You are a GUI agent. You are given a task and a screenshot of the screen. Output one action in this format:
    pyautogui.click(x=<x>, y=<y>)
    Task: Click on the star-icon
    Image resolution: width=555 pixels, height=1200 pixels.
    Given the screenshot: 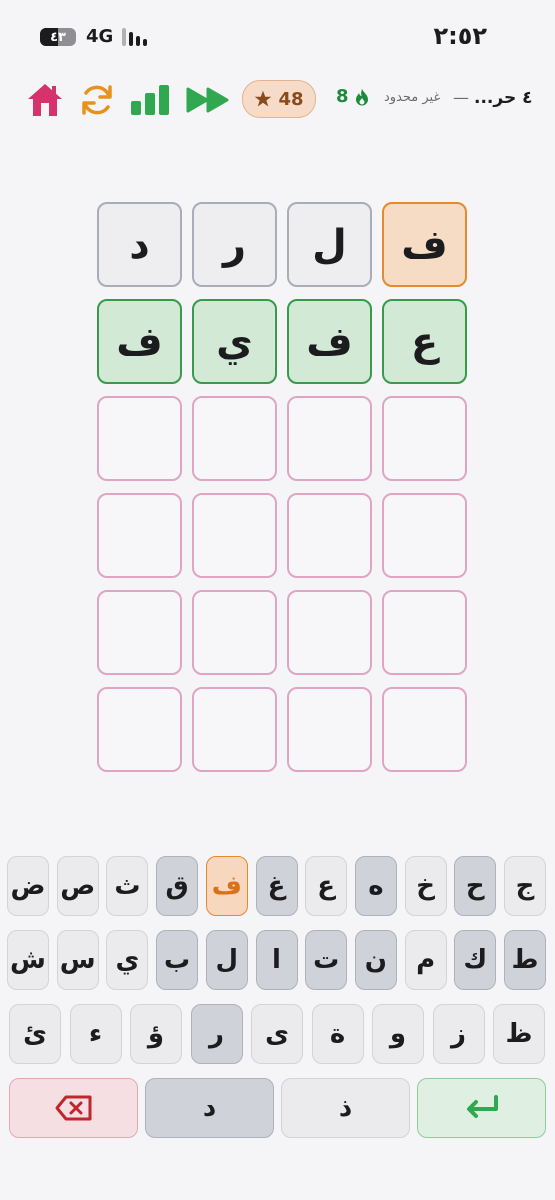 What is the action you would take?
    pyautogui.click(x=263, y=98)
    